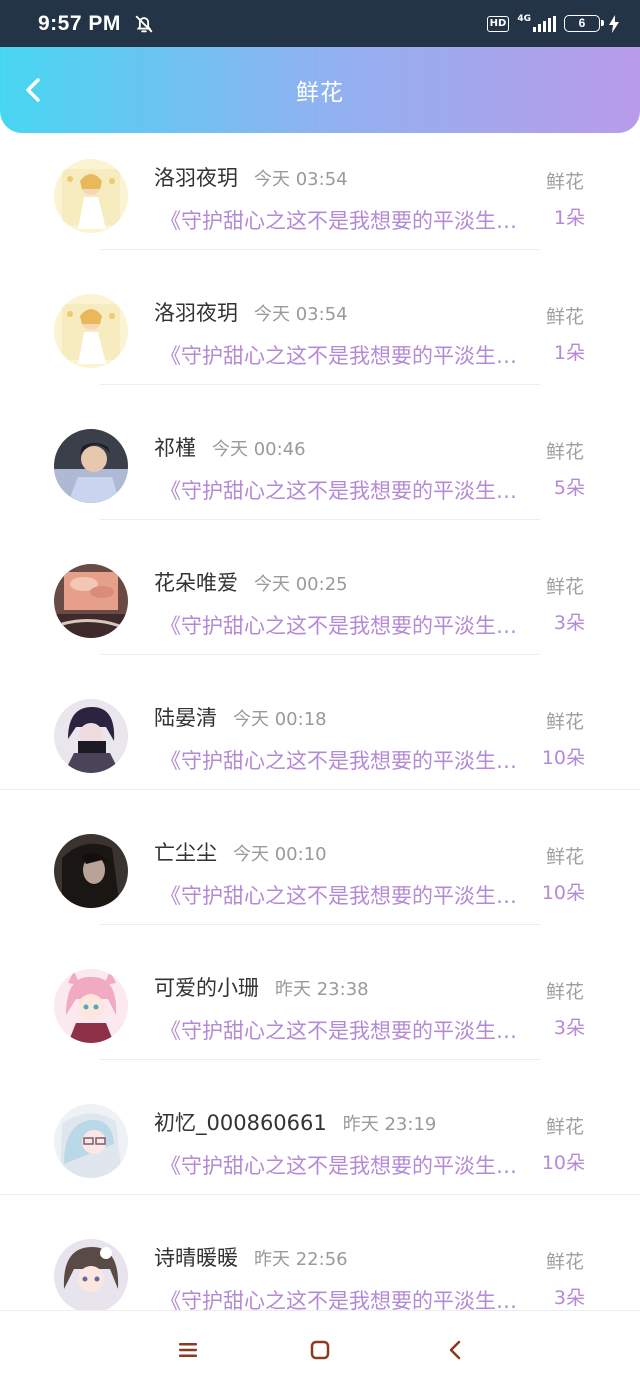 The image size is (640, 1387). I want to click on user-name: 祁槿 今天 00:46, so click(230, 447).